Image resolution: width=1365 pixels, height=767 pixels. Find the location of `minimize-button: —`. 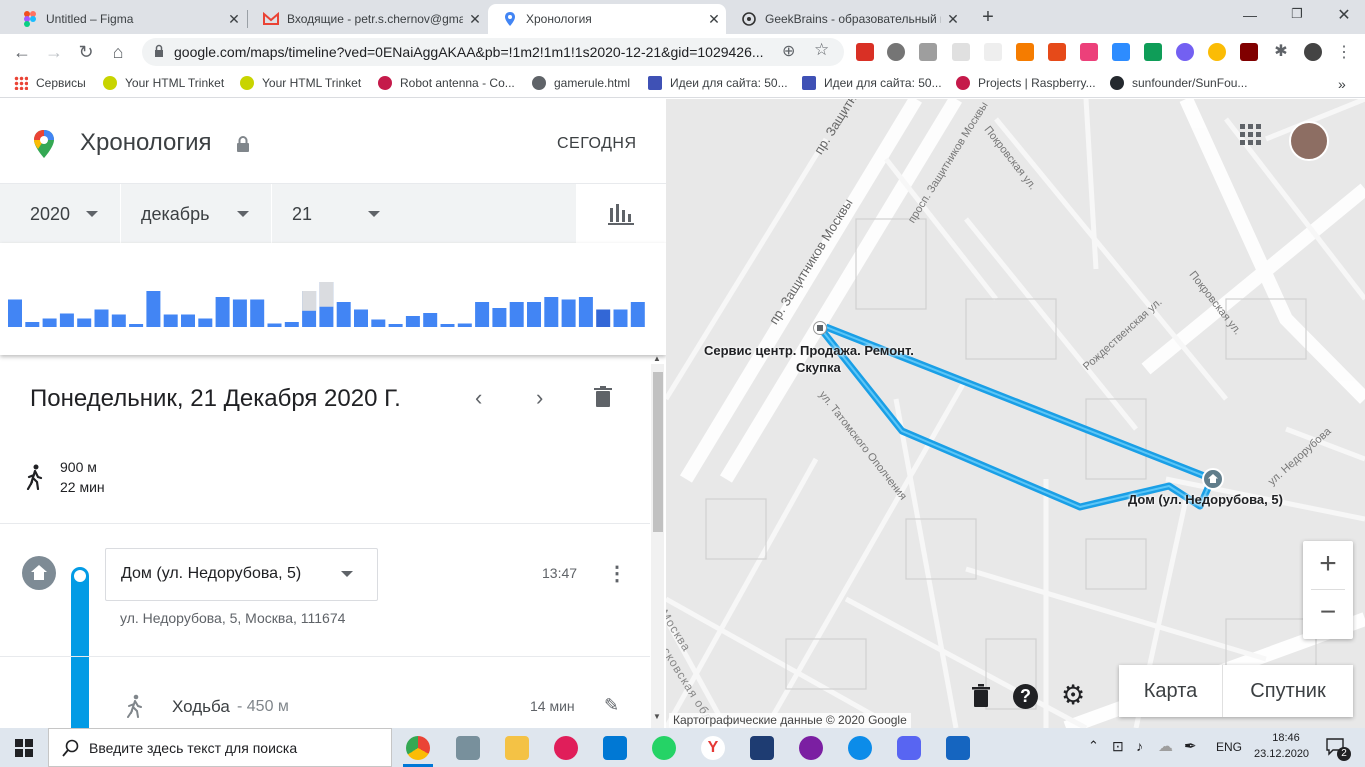

minimize-button: — is located at coordinates (1250, 15).